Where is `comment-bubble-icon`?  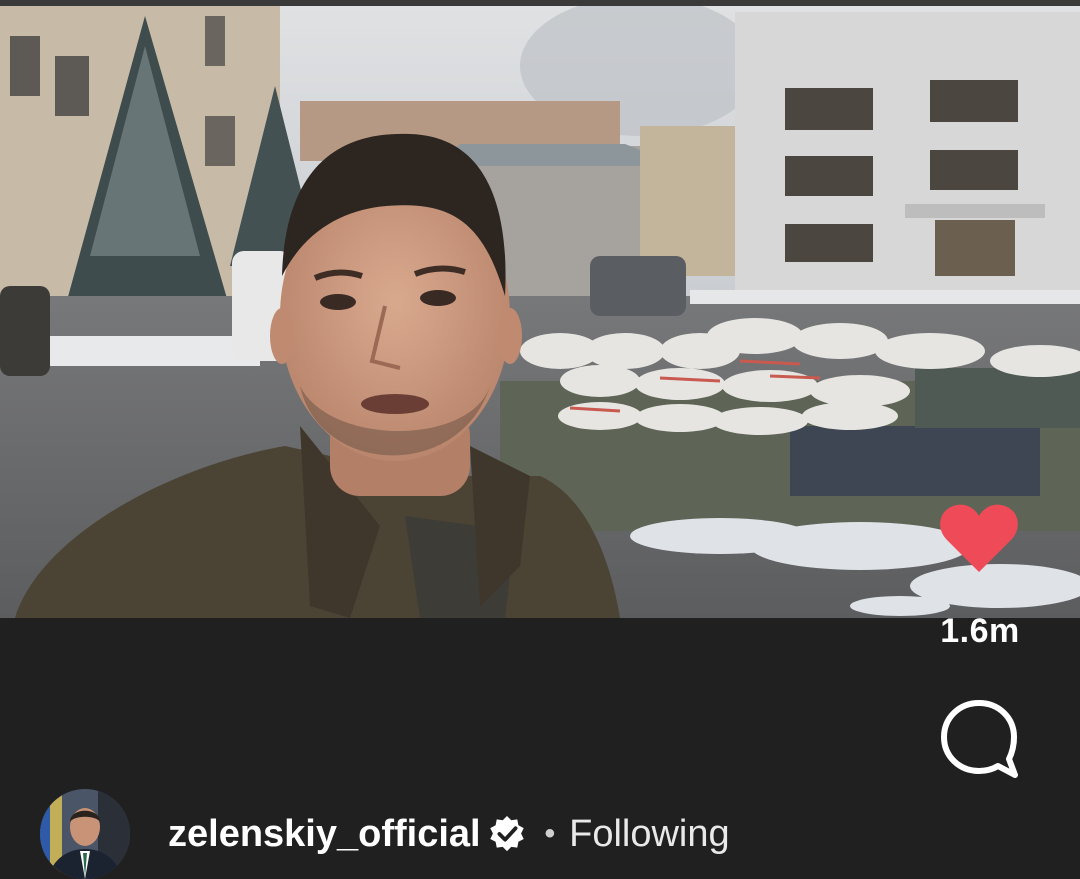 comment-bubble-icon is located at coordinates (979, 739).